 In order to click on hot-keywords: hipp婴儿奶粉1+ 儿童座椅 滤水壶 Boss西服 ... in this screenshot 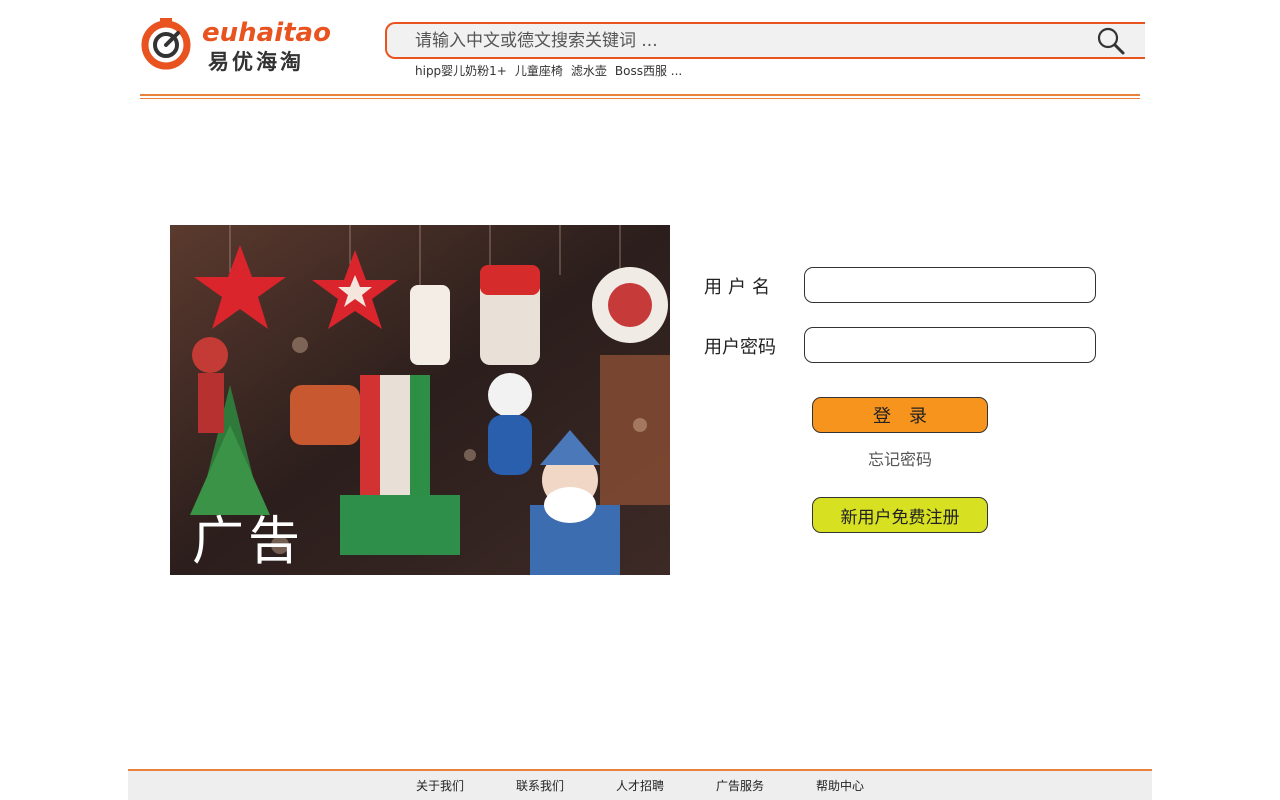, I will do `click(548, 70)`.